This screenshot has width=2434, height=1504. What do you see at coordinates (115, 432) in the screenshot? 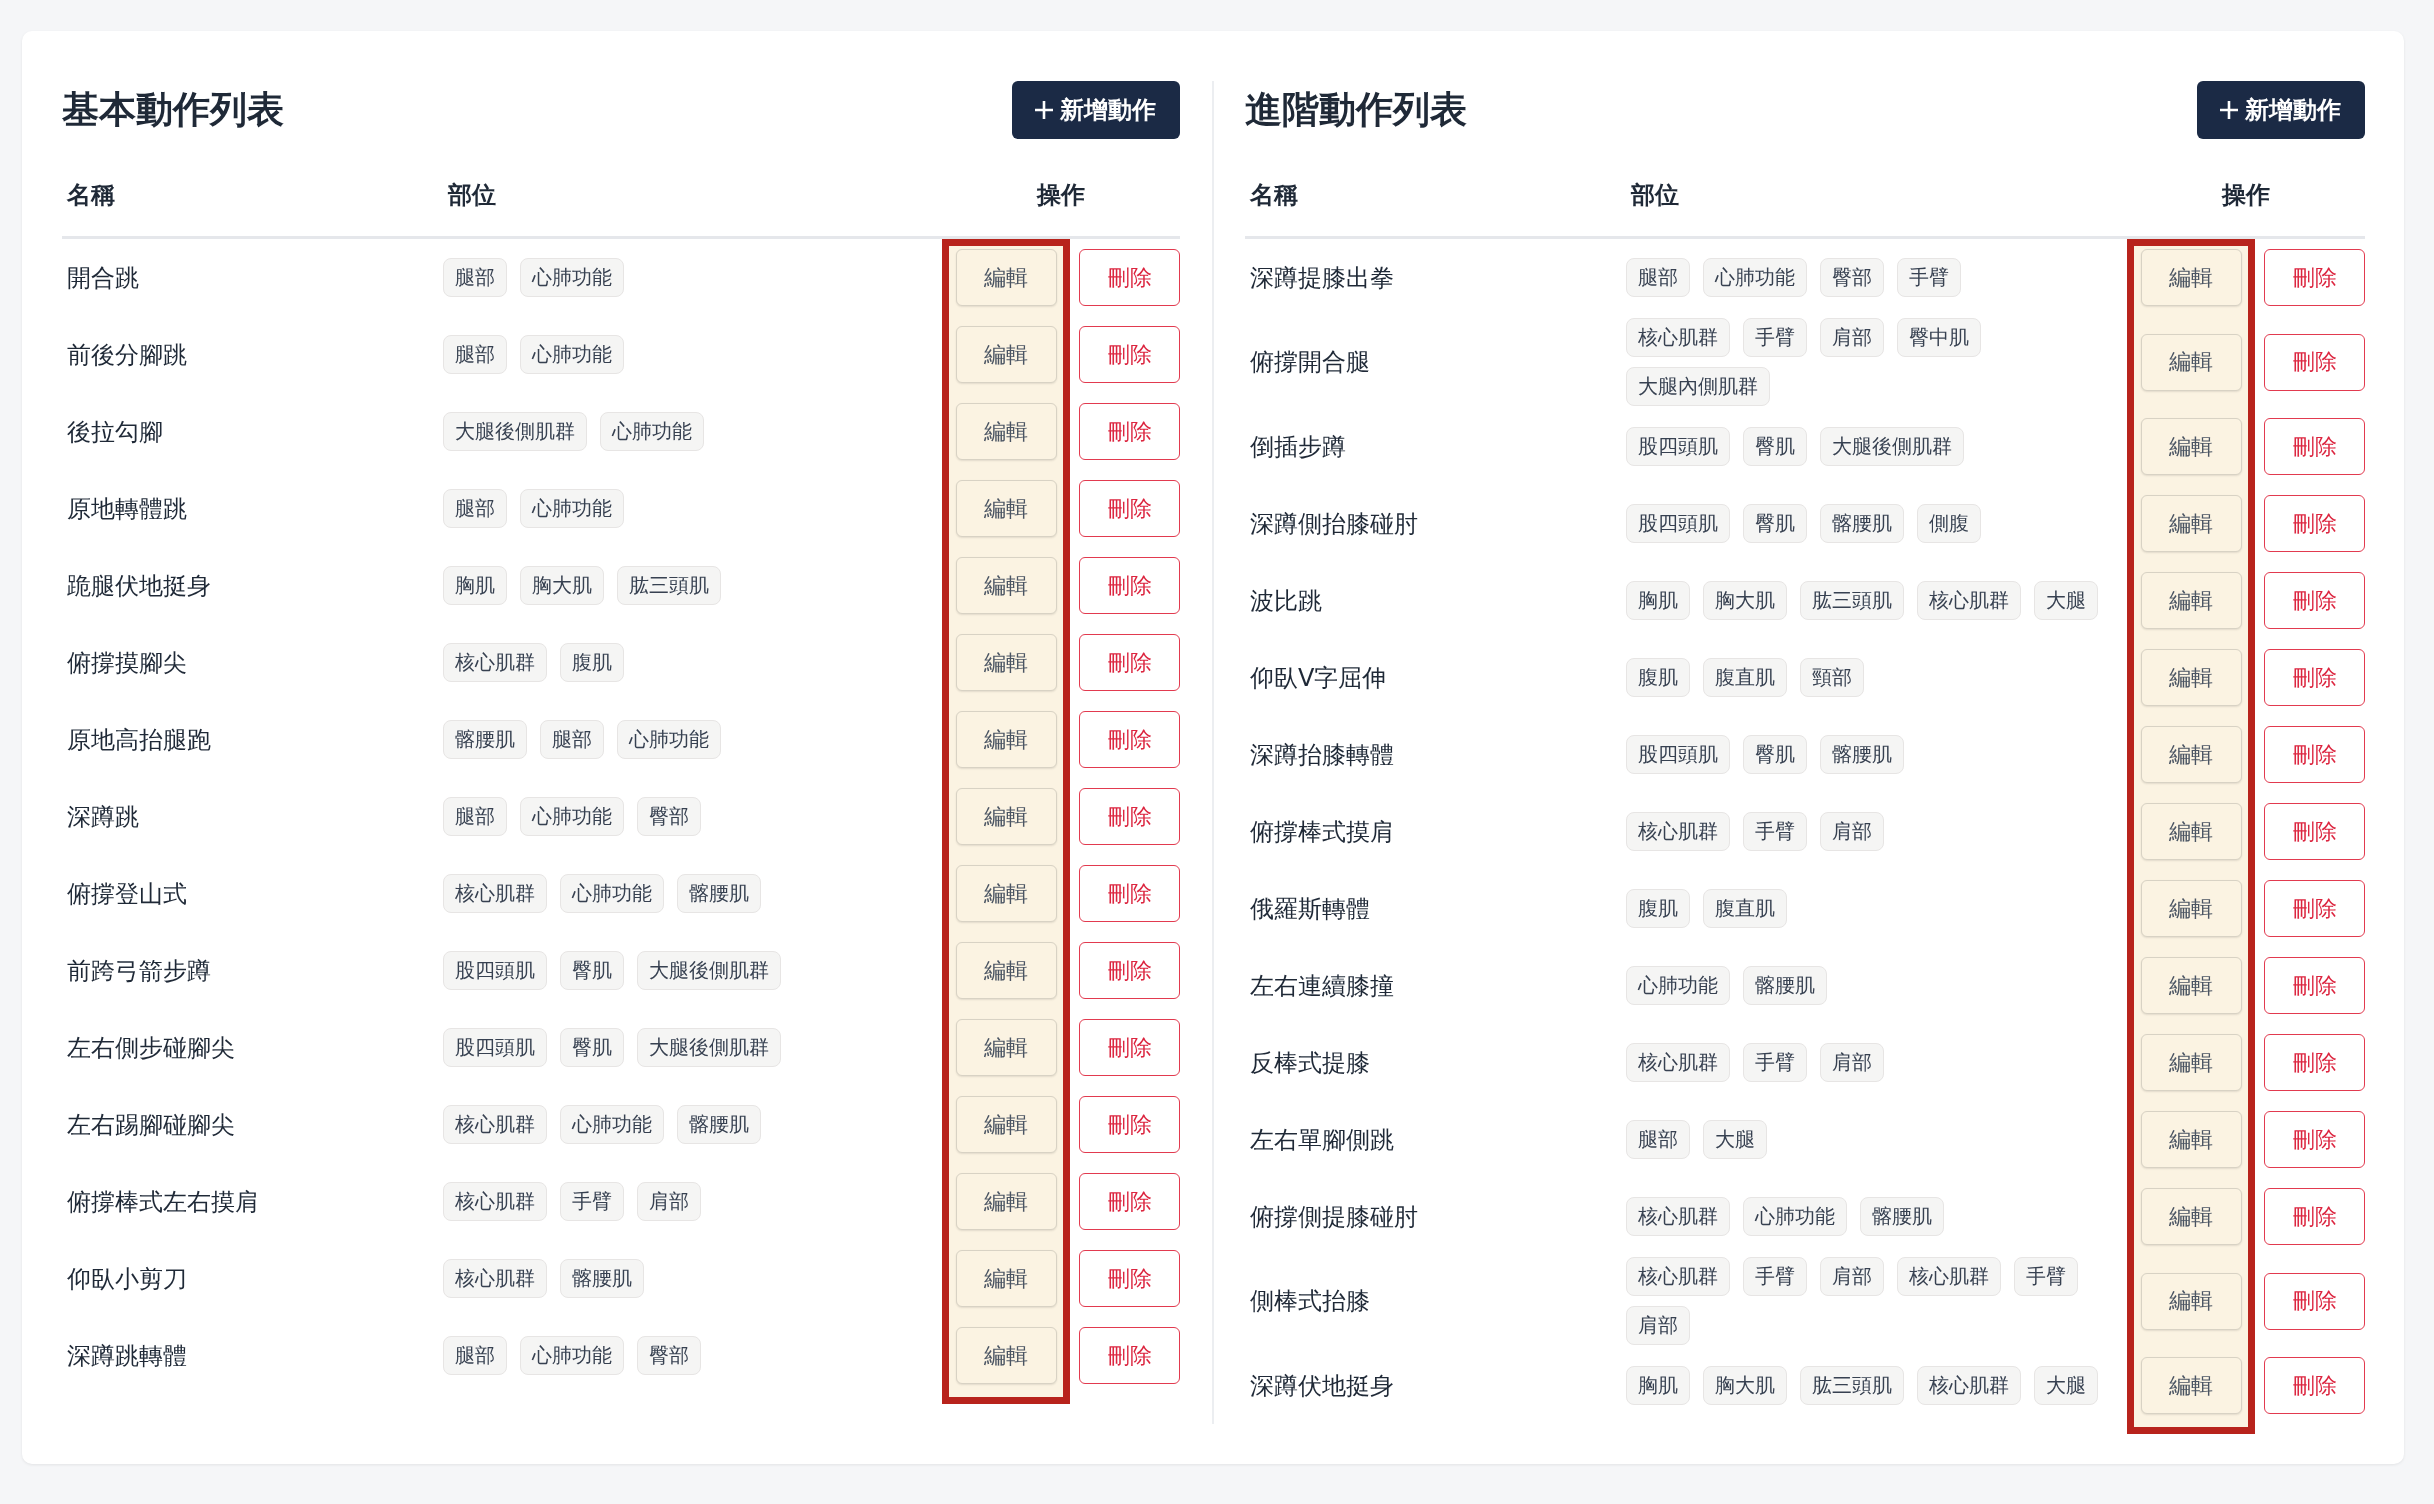
I see `exercise-name: 後拉勾腳` at bounding box center [115, 432].